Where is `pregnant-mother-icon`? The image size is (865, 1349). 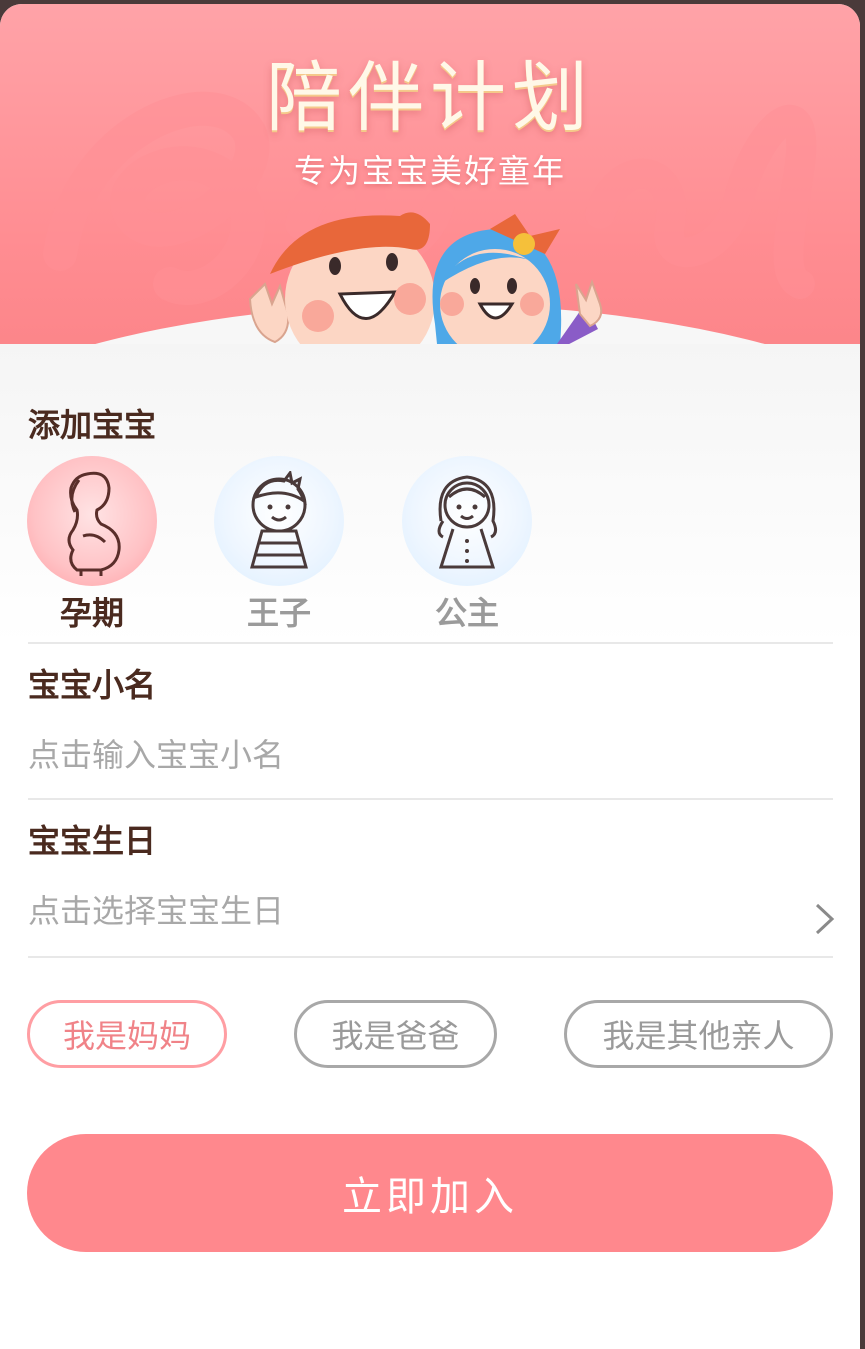
pregnant-mother-icon is located at coordinates (94, 523).